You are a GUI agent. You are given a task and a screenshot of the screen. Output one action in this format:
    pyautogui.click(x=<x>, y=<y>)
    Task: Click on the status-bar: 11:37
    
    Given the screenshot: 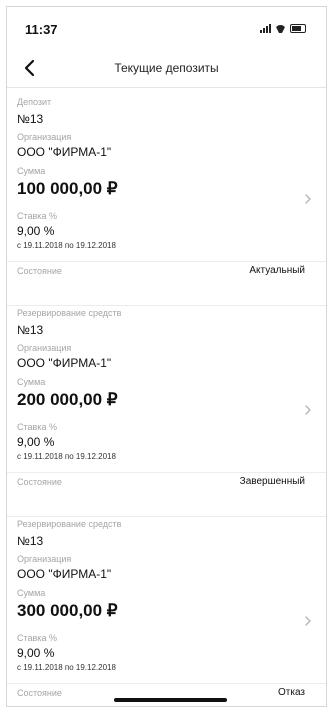 What is the action you would take?
    pyautogui.click(x=166, y=27)
    